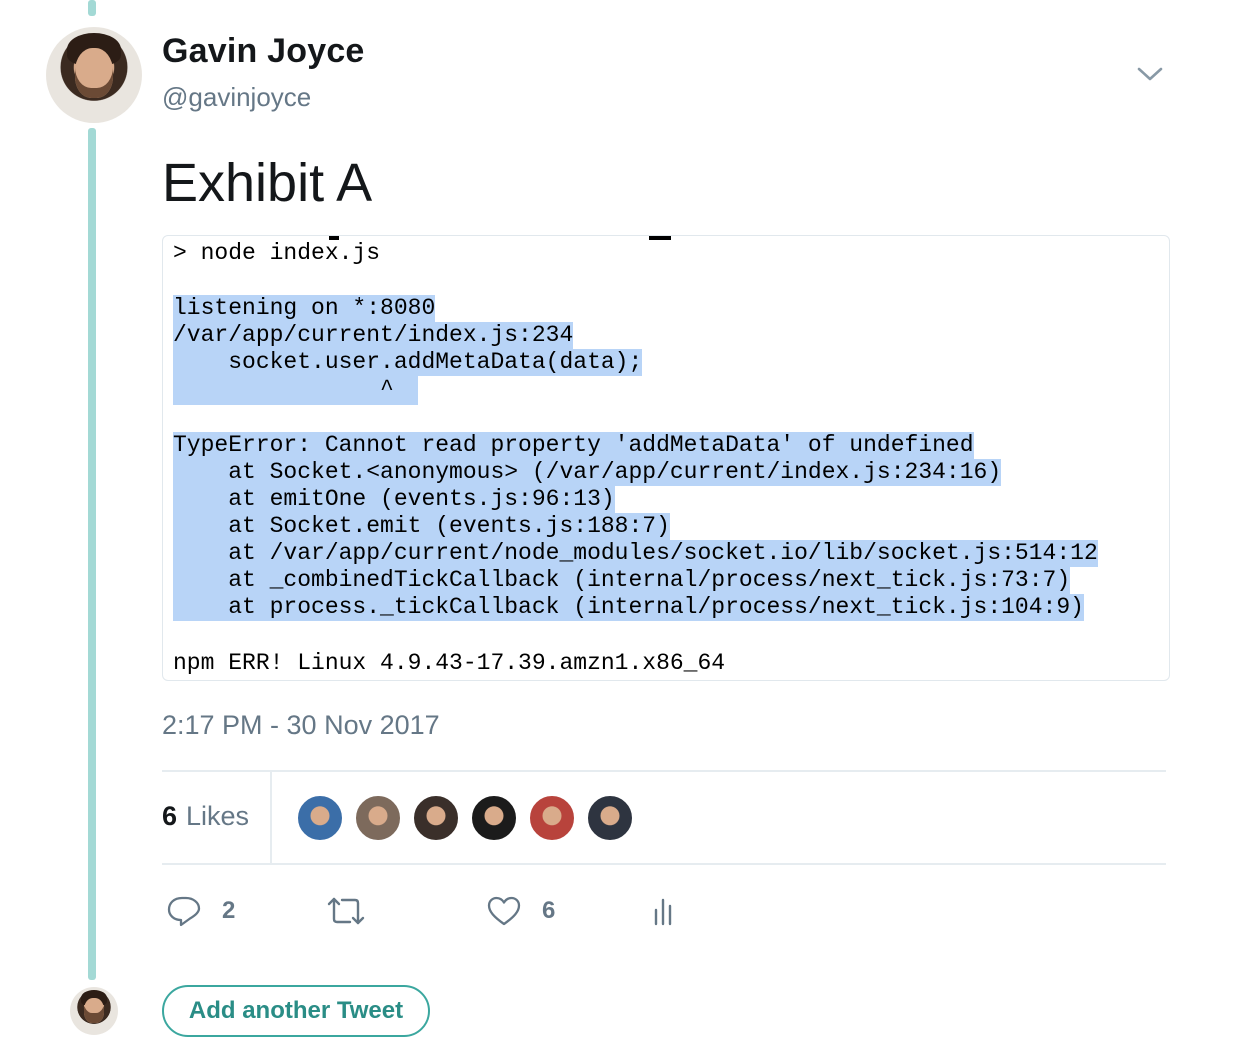 This screenshot has height=1054, width=1238. Describe the element at coordinates (217, 816) in the screenshot. I see `likes-label: Likes` at that location.